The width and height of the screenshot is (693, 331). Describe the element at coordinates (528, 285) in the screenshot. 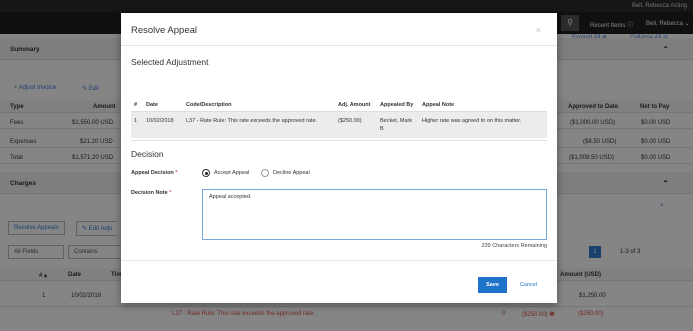

I see `cancel-button: Cancel` at that location.